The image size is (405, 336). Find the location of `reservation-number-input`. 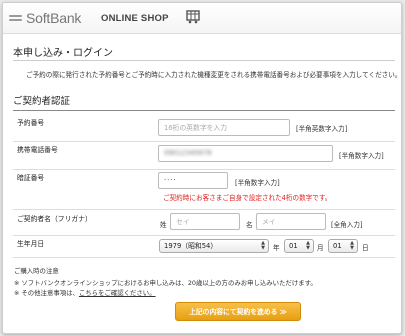

reservation-number-input is located at coordinates (224, 127).